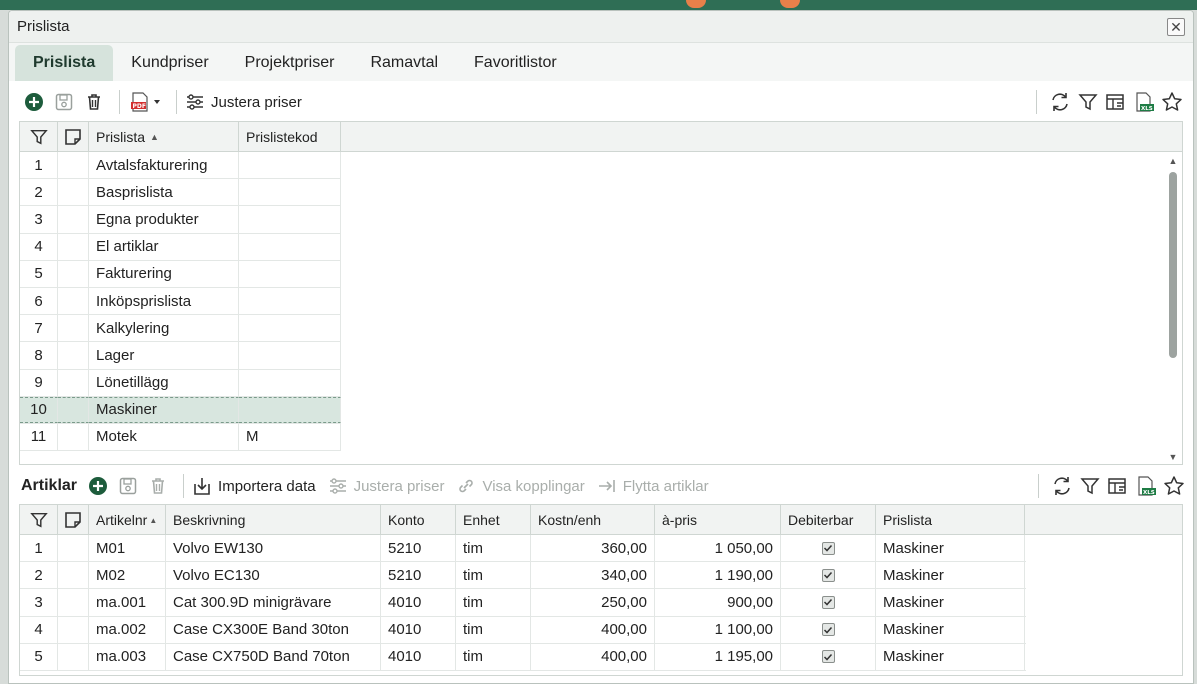 The image size is (1197, 684). Describe the element at coordinates (290, 63) in the screenshot. I see `tab-projektpriser: Projektpriser` at that location.